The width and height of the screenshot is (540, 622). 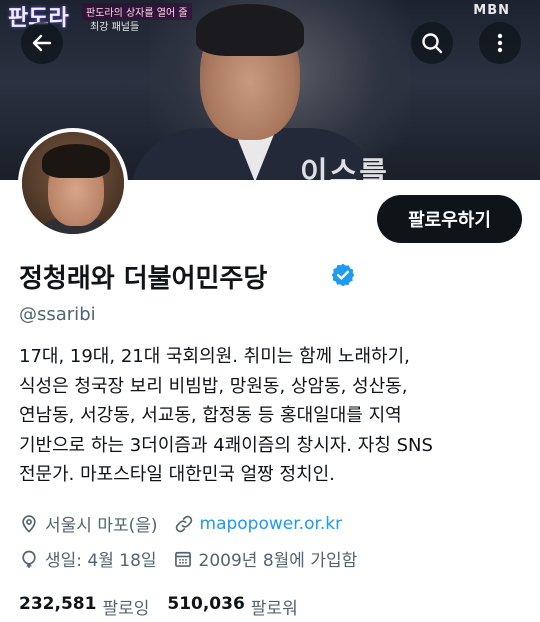 I want to click on avatar-hair, so click(x=76, y=161).